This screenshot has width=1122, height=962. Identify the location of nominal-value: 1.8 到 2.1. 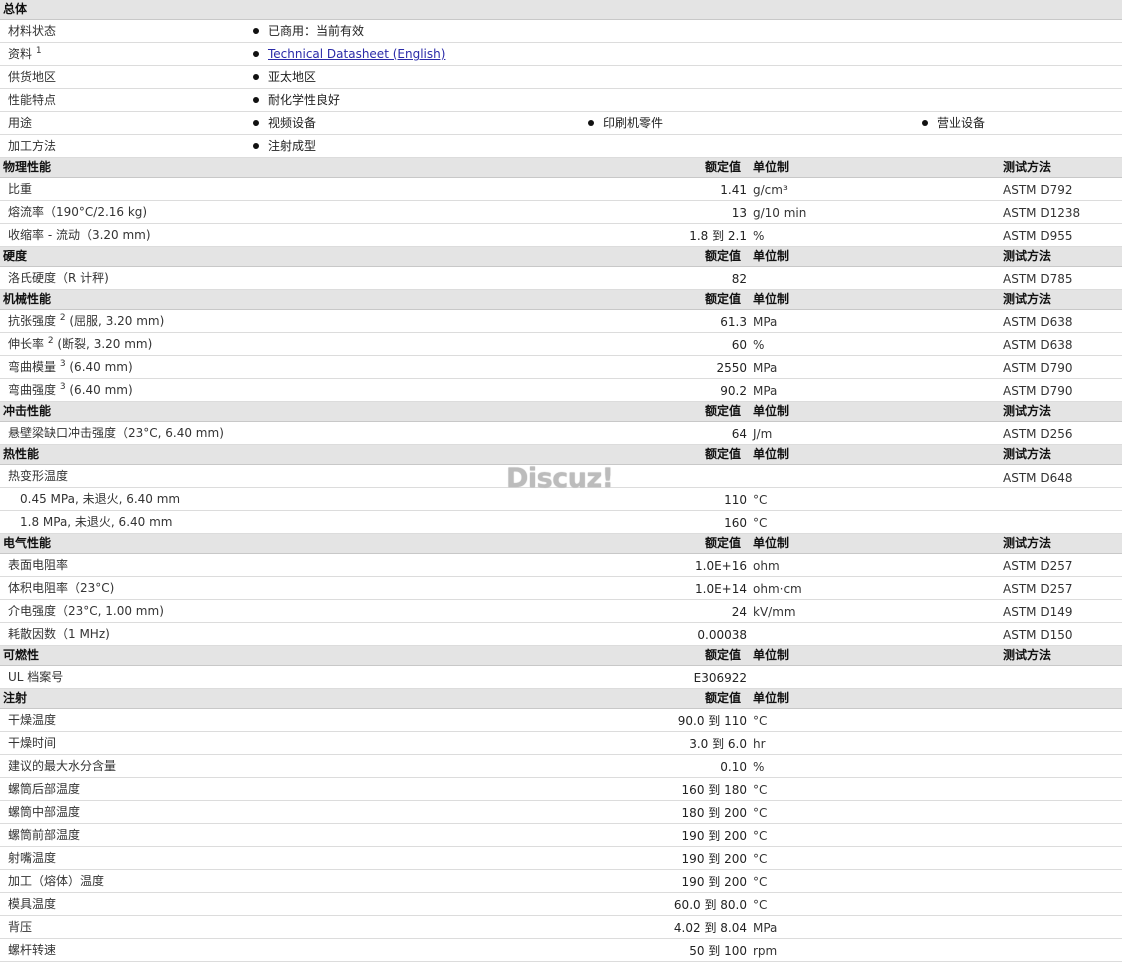
(718, 236).